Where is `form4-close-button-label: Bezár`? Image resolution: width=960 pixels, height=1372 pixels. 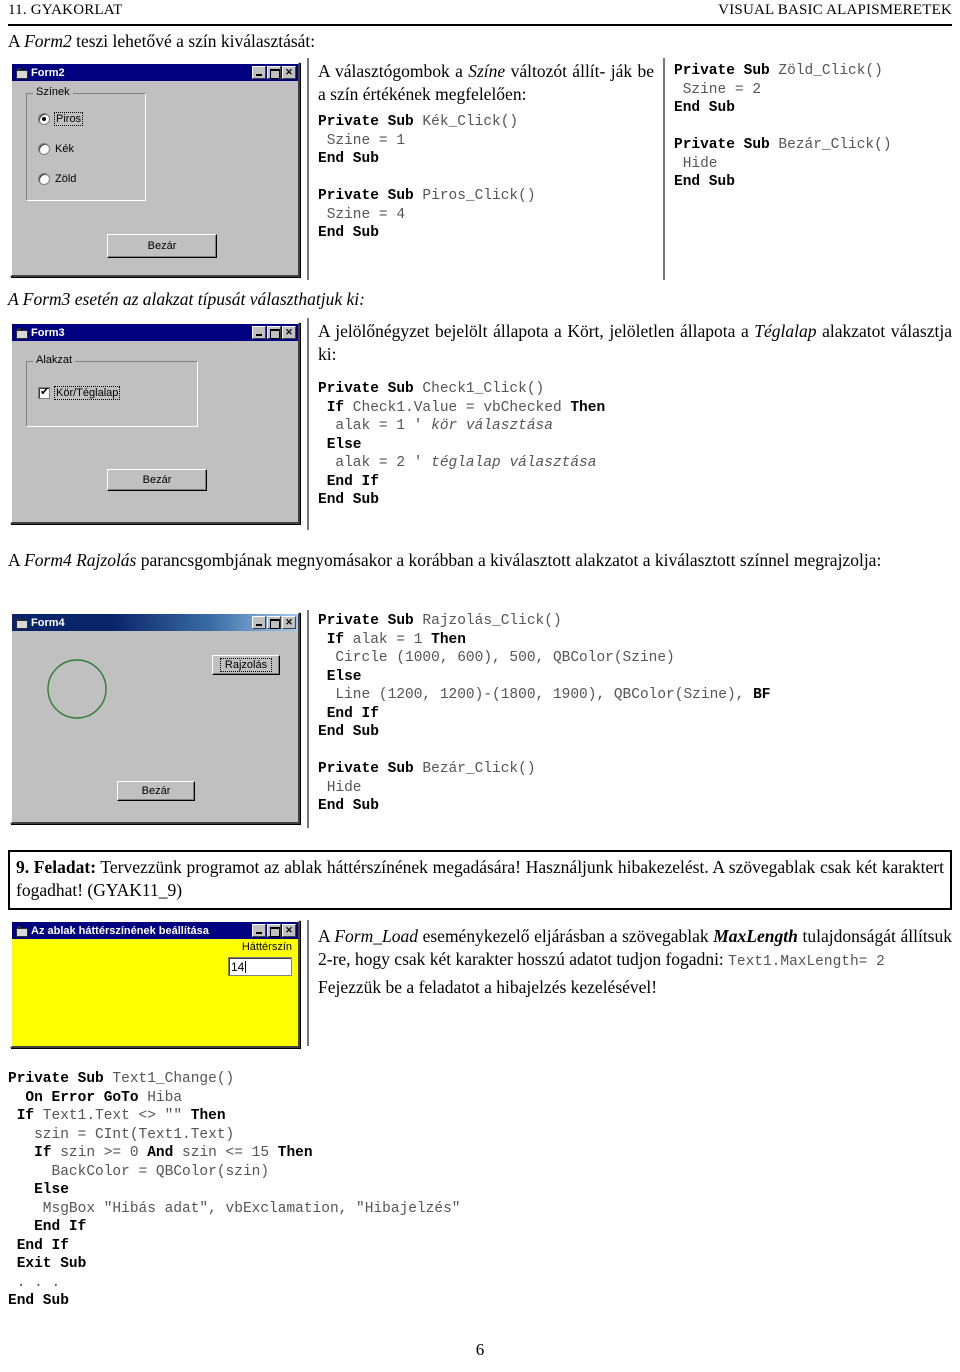
form4-close-button-label: Bezár is located at coordinates (156, 791).